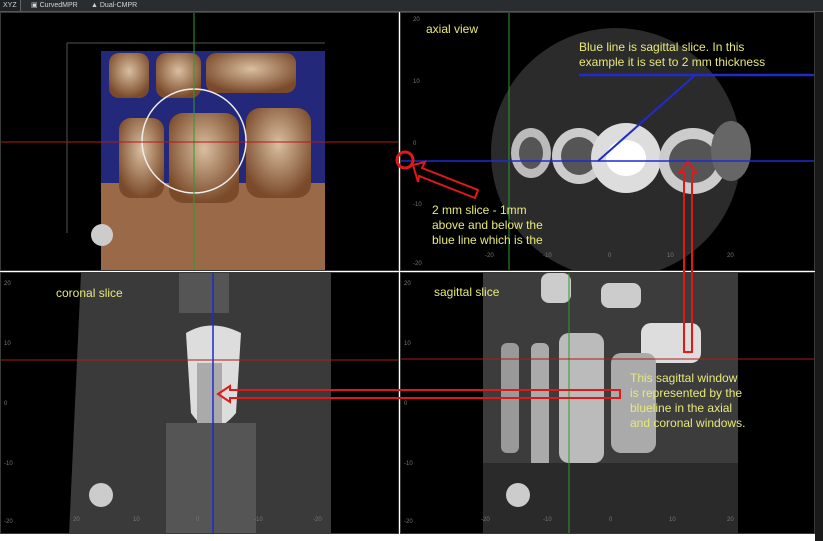  I want to click on annotation-line: is represented by the, so click(686, 393).